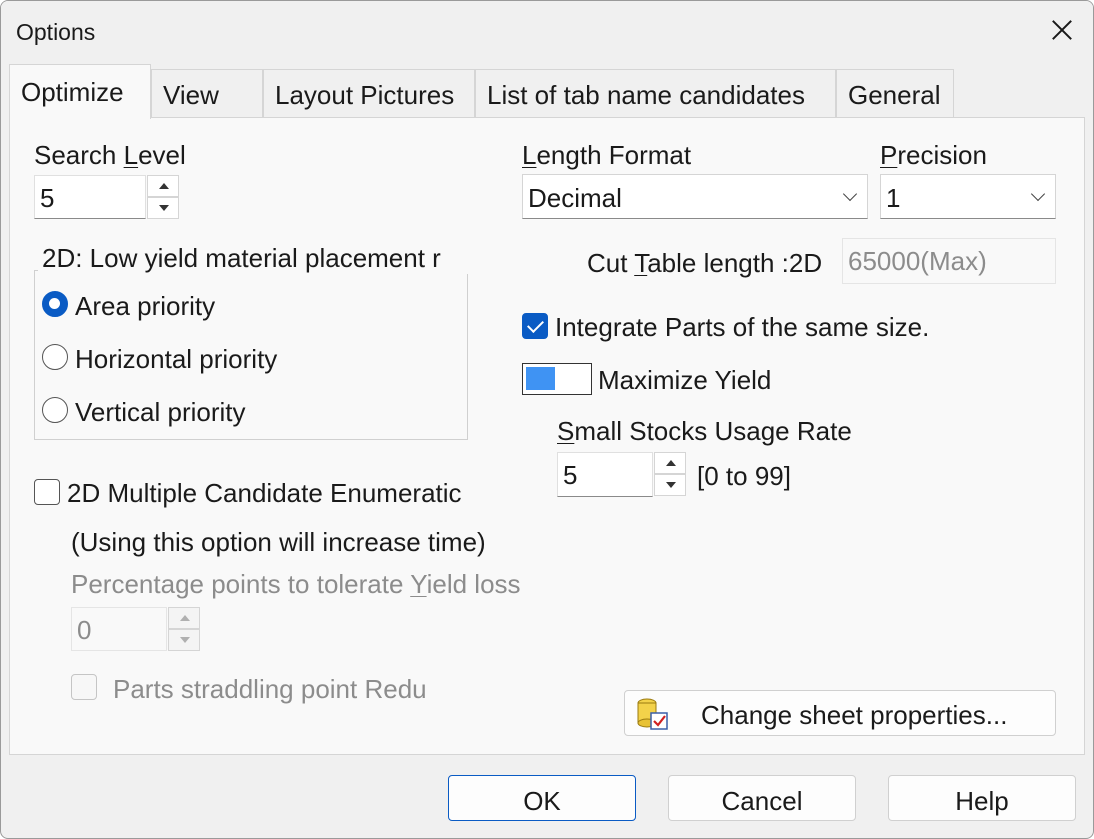 The height and width of the screenshot is (839, 1094). Describe the element at coordinates (704, 431) in the screenshot. I see `small-stocks-label: Small Stocks Usage Rate` at that location.